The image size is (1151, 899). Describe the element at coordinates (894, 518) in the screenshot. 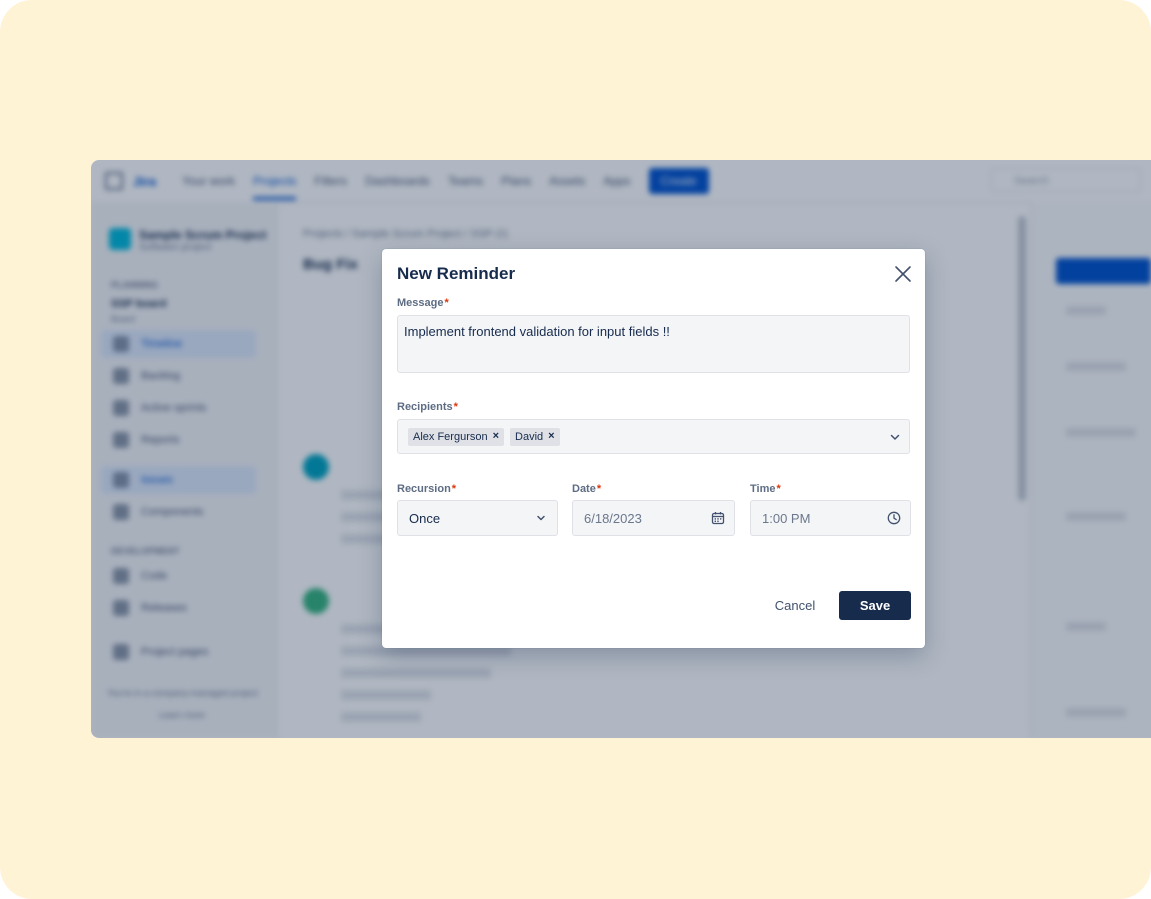

I see `clock-icon` at that location.